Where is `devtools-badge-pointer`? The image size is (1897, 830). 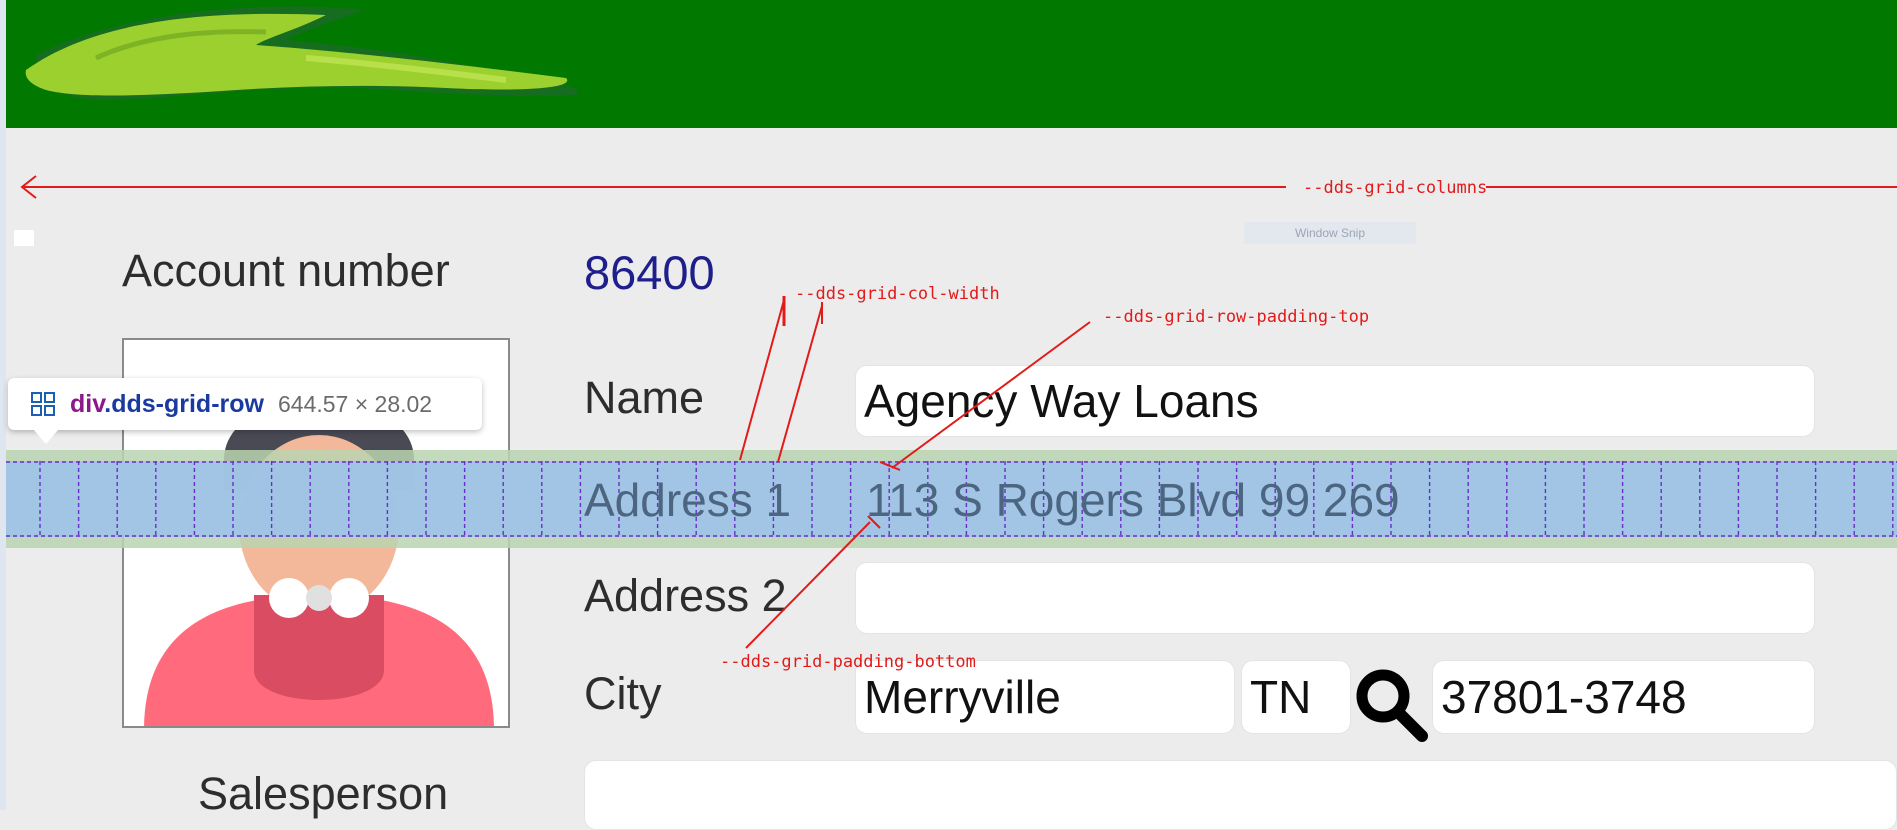
devtools-badge-pointer is located at coordinates (46, 437).